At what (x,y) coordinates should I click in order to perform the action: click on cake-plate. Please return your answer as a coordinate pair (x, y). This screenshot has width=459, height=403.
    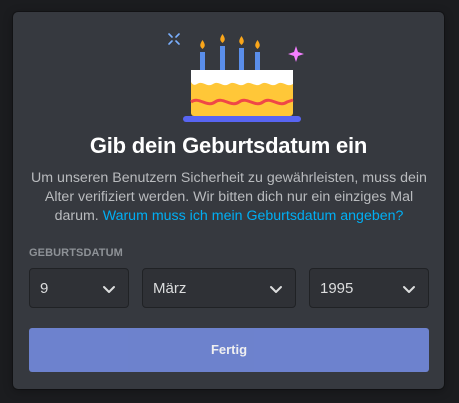
    Looking at the image, I should click on (242, 119).